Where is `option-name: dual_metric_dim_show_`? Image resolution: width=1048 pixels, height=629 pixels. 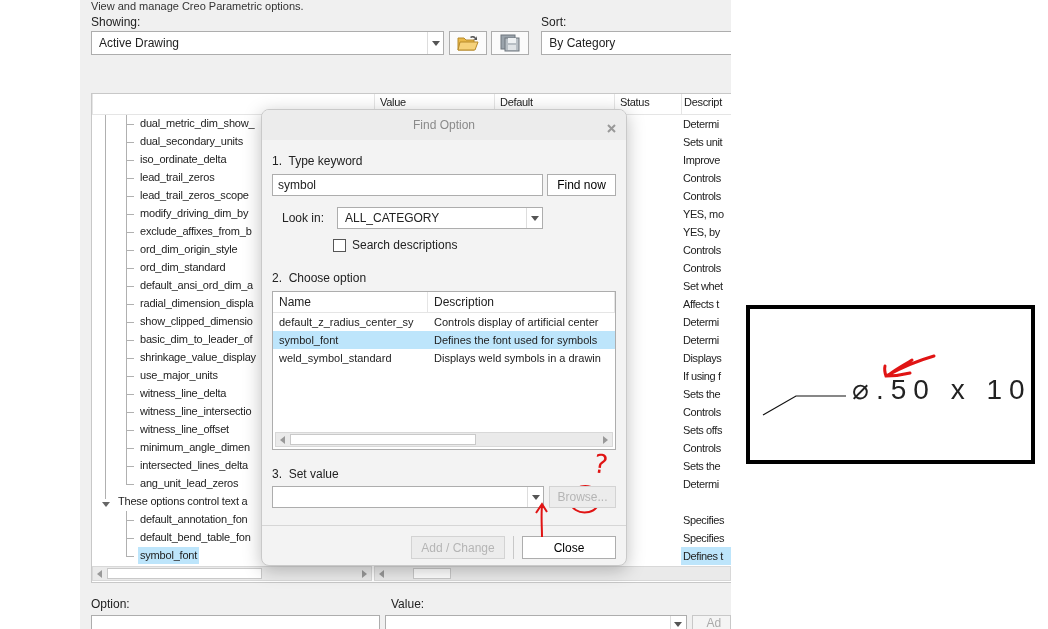 option-name: dual_metric_dim_show_ is located at coordinates (197, 124).